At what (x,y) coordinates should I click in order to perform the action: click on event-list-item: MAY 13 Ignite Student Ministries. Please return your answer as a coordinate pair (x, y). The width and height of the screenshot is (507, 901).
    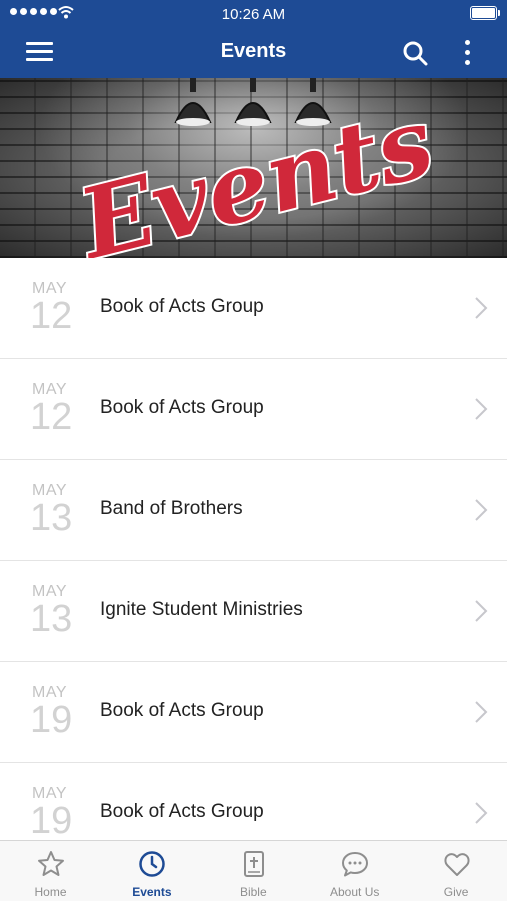
    Looking at the image, I should click on (253, 611).